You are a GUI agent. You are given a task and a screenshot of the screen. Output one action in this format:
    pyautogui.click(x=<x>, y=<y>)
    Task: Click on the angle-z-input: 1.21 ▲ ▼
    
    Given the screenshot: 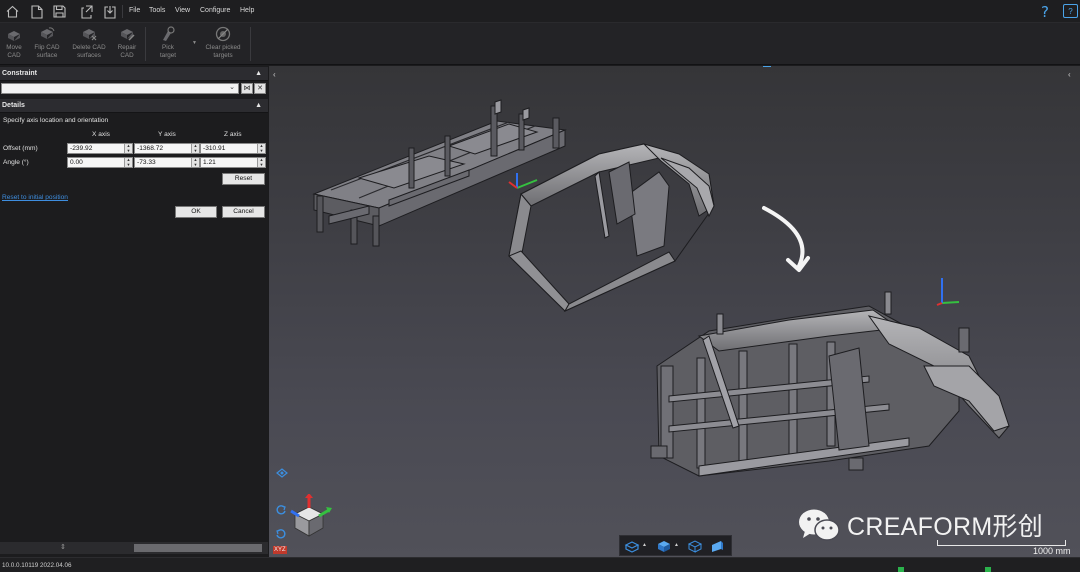 What is the action you would take?
    pyautogui.click(x=233, y=162)
    